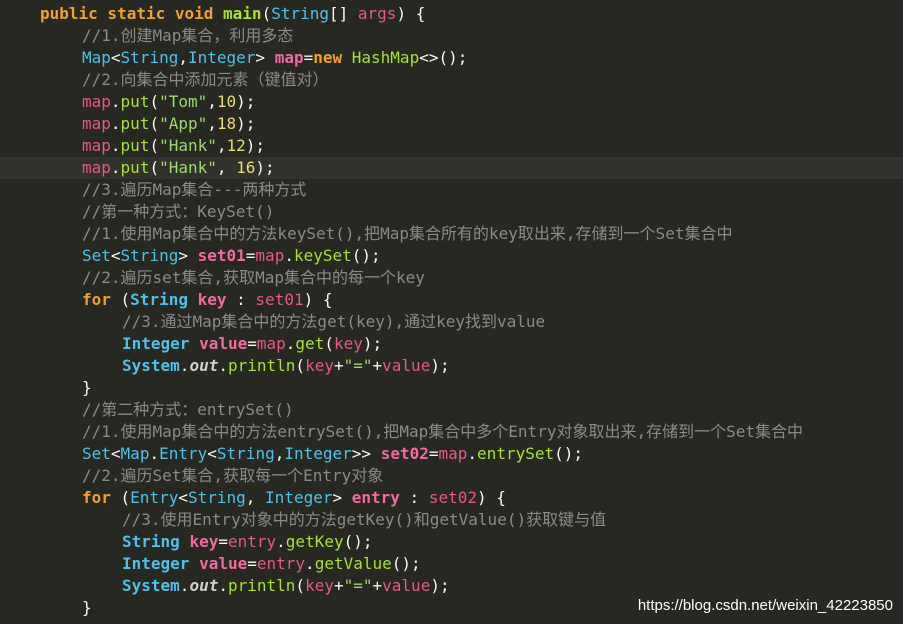  What do you see at coordinates (338, 585) in the screenshot?
I see `code-token: +` at bounding box center [338, 585].